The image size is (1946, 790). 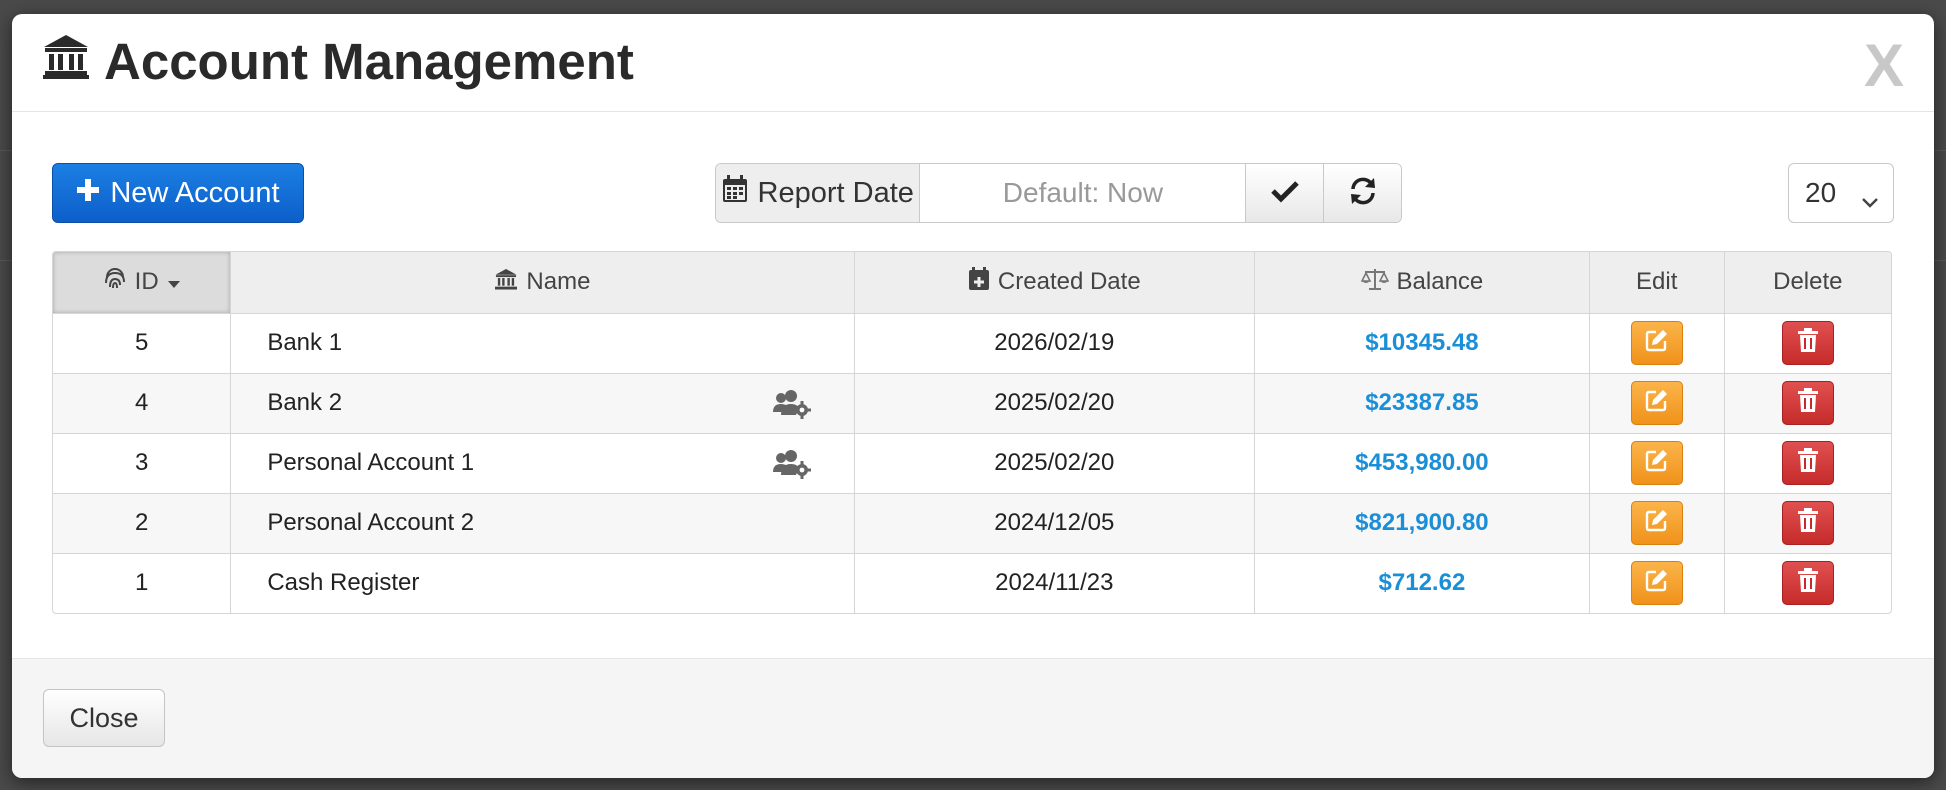 I want to click on name-cell: Cash Register, so click(x=542, y=583).